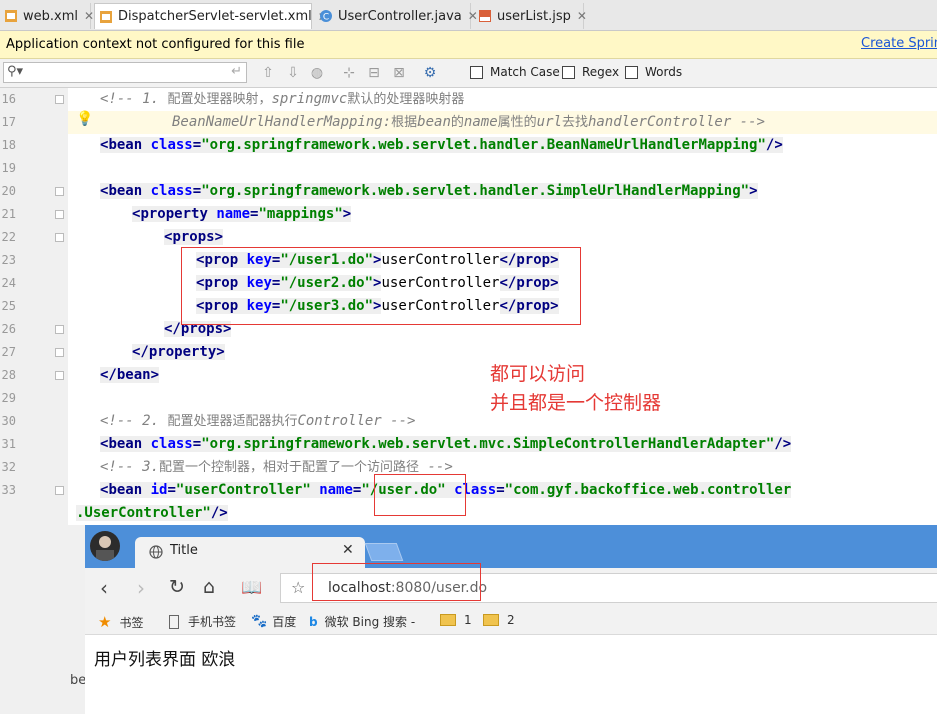 The height and width of the screenshot is (714, 937). I want to click on code-line-28: </bean>, so click(130, 375).